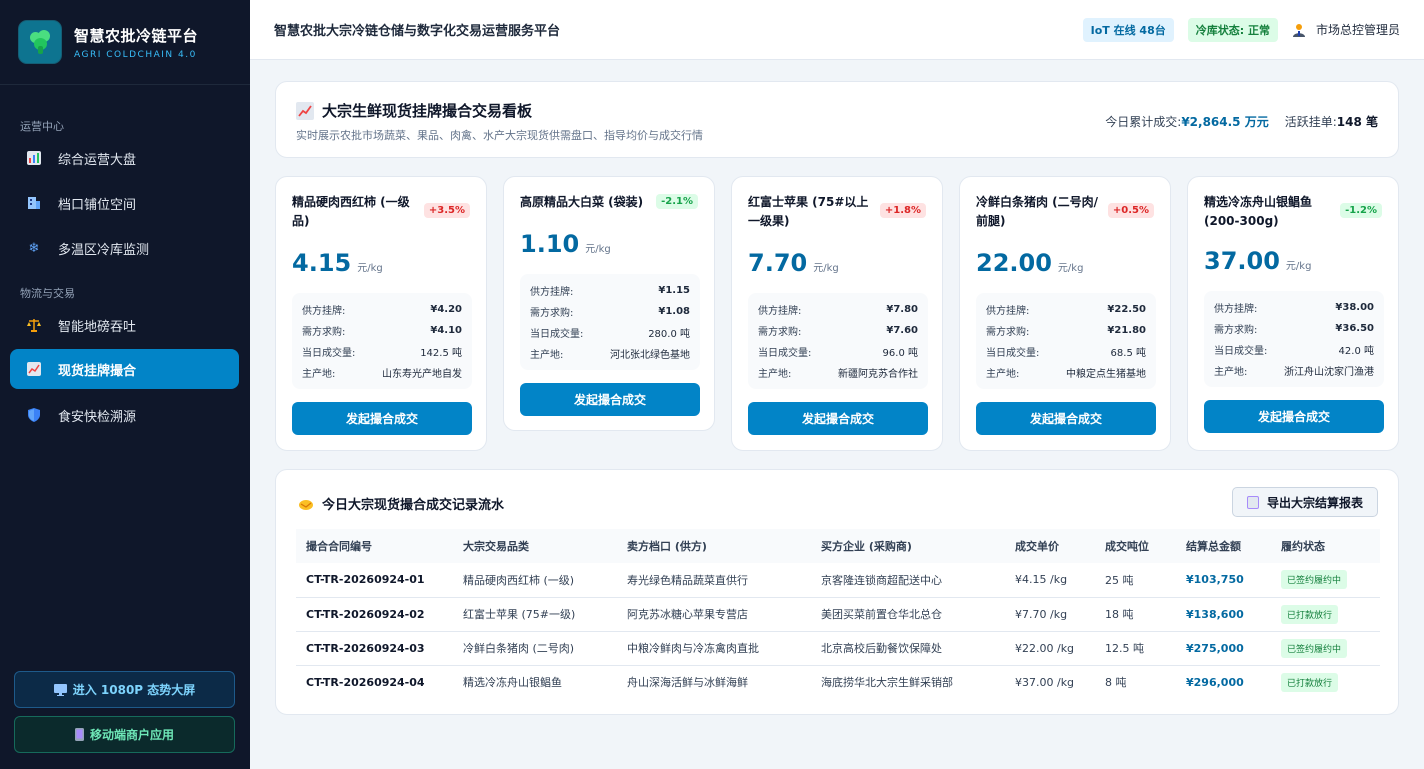  I want to click on unit-price: ¥4.15 /kg, so click(1041, 580).